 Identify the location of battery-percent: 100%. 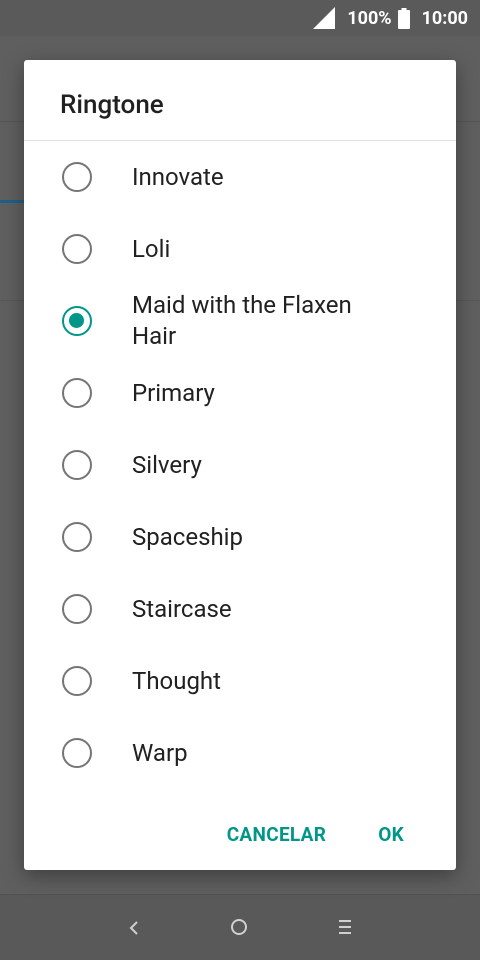
(369, 18).